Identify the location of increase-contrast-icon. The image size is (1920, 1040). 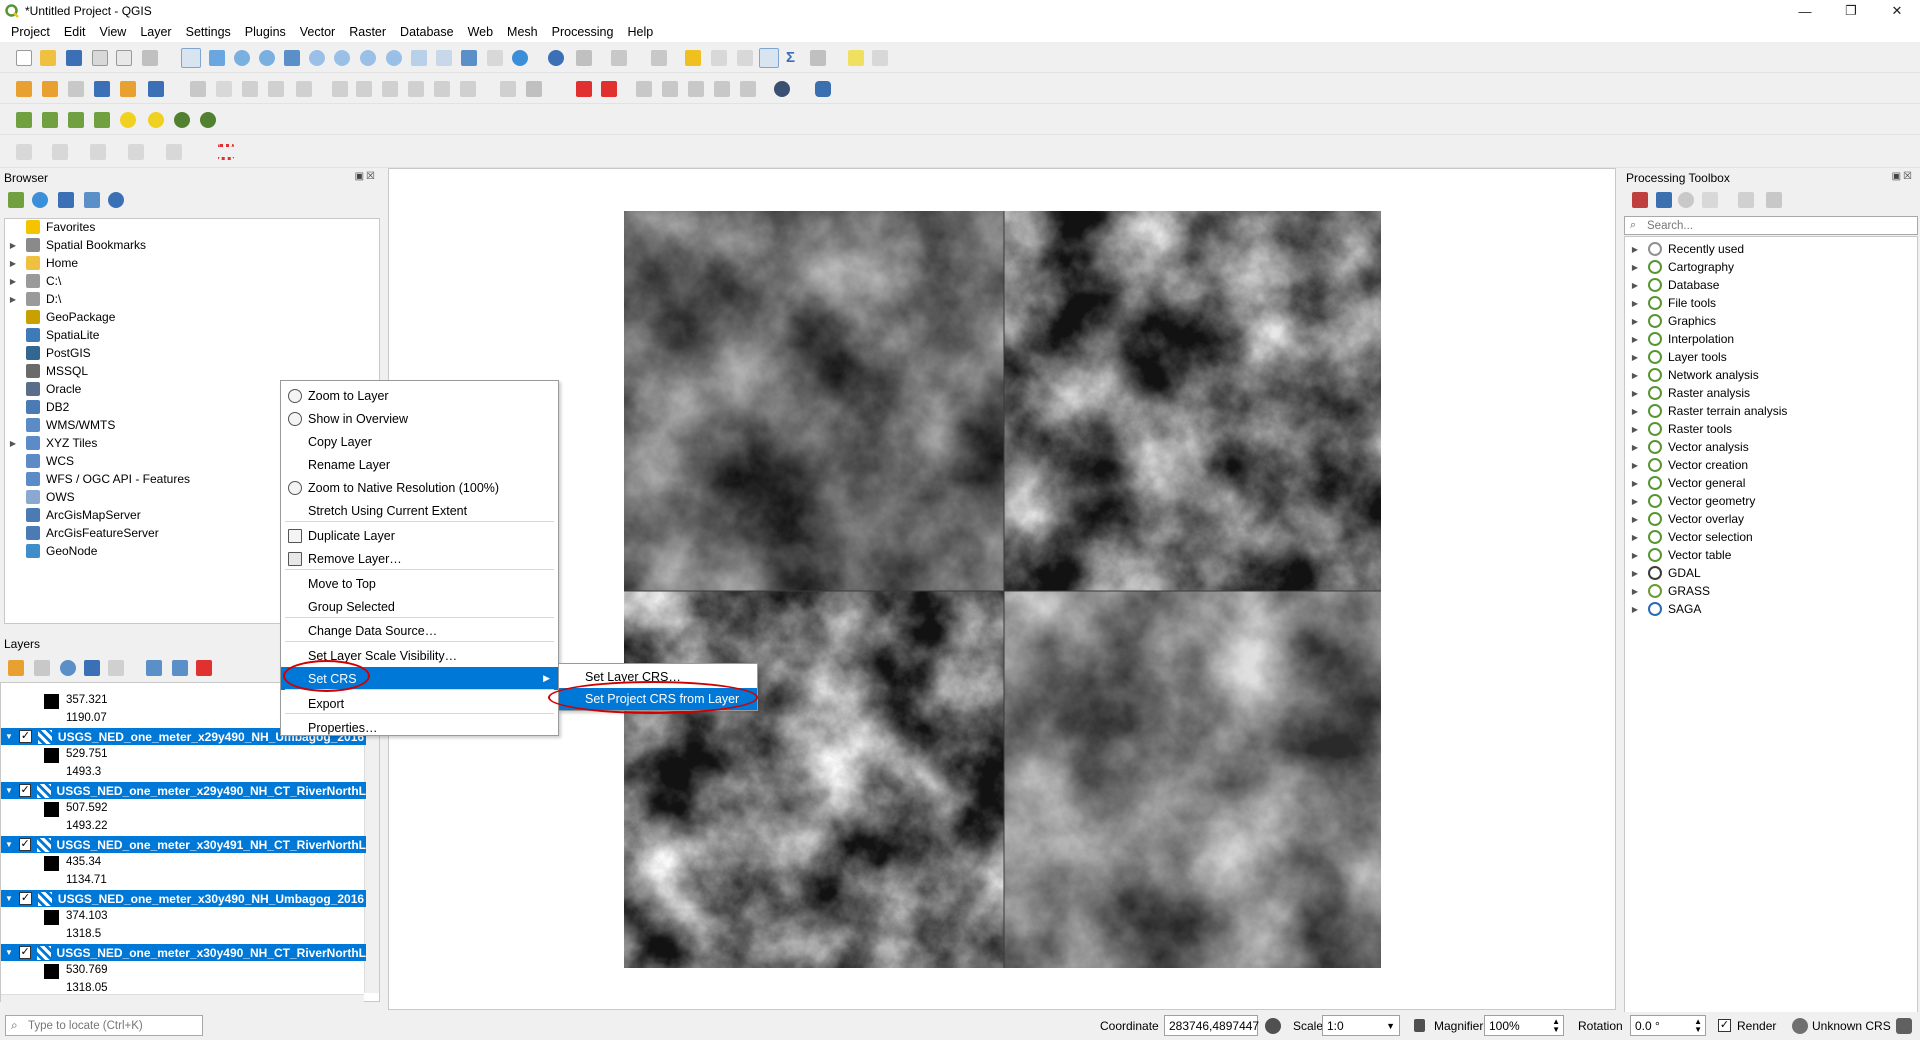
(182, 120).